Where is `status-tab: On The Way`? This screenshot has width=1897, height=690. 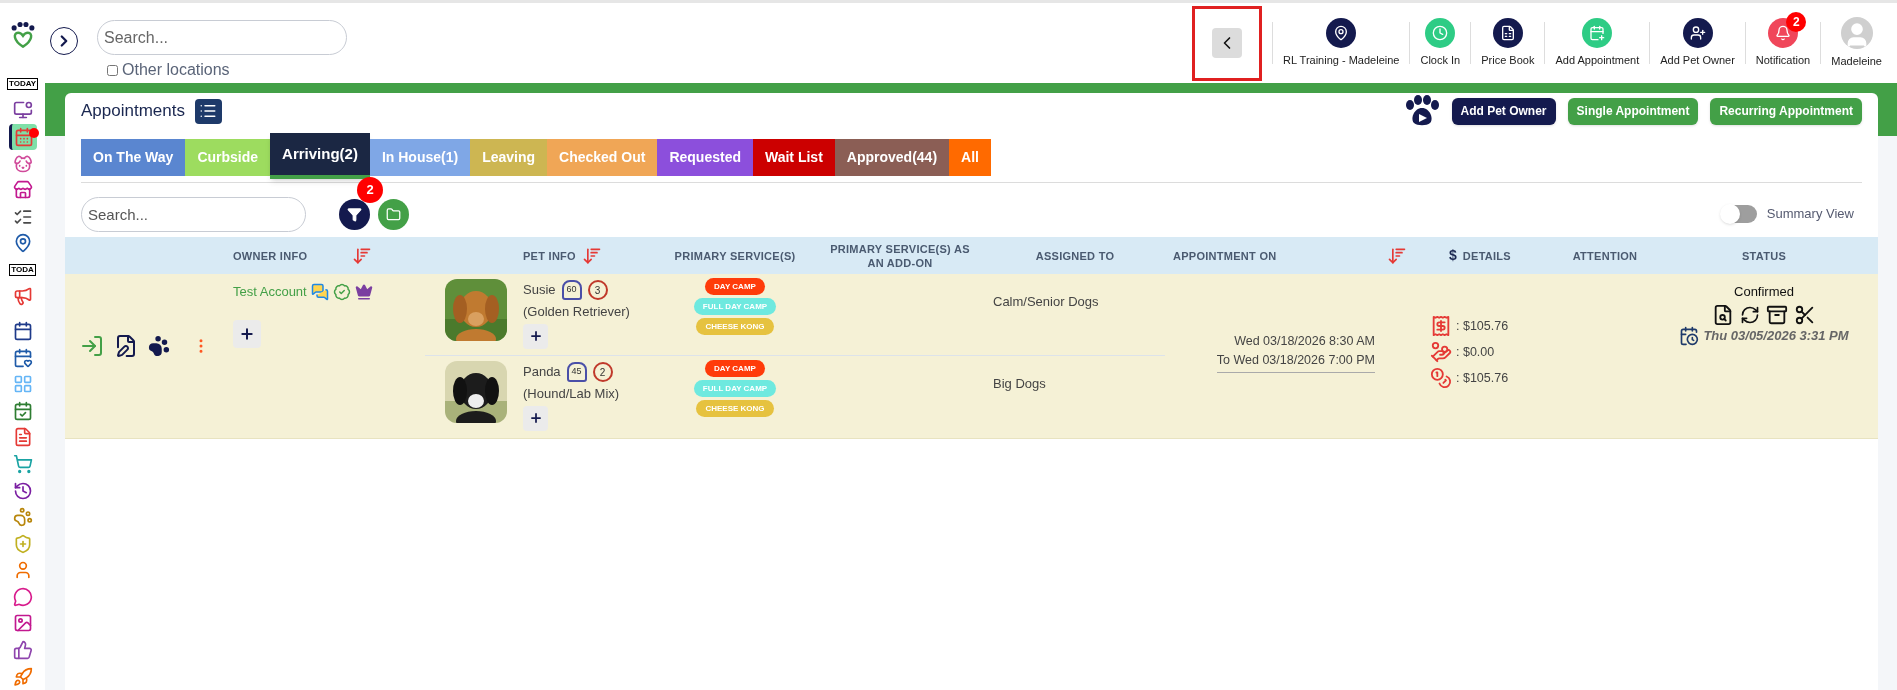
status-tab: On The Way is located at coordinates (133, 157).